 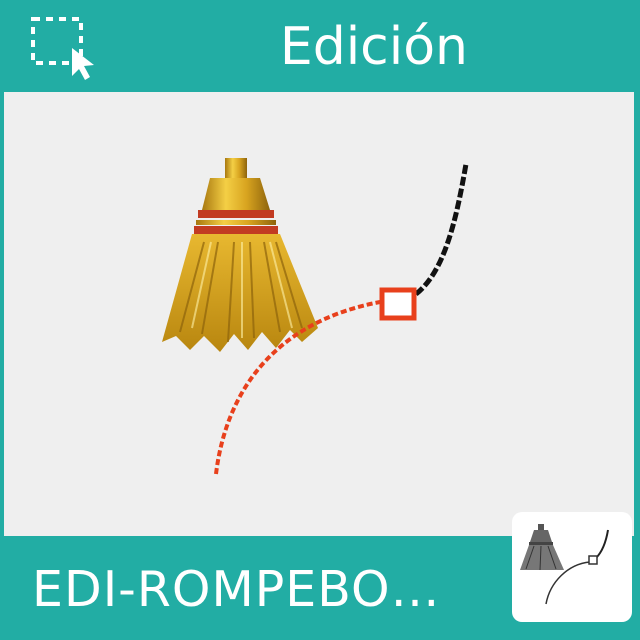 I want to click on tile-title: Edición, so click(x=373, y=47).